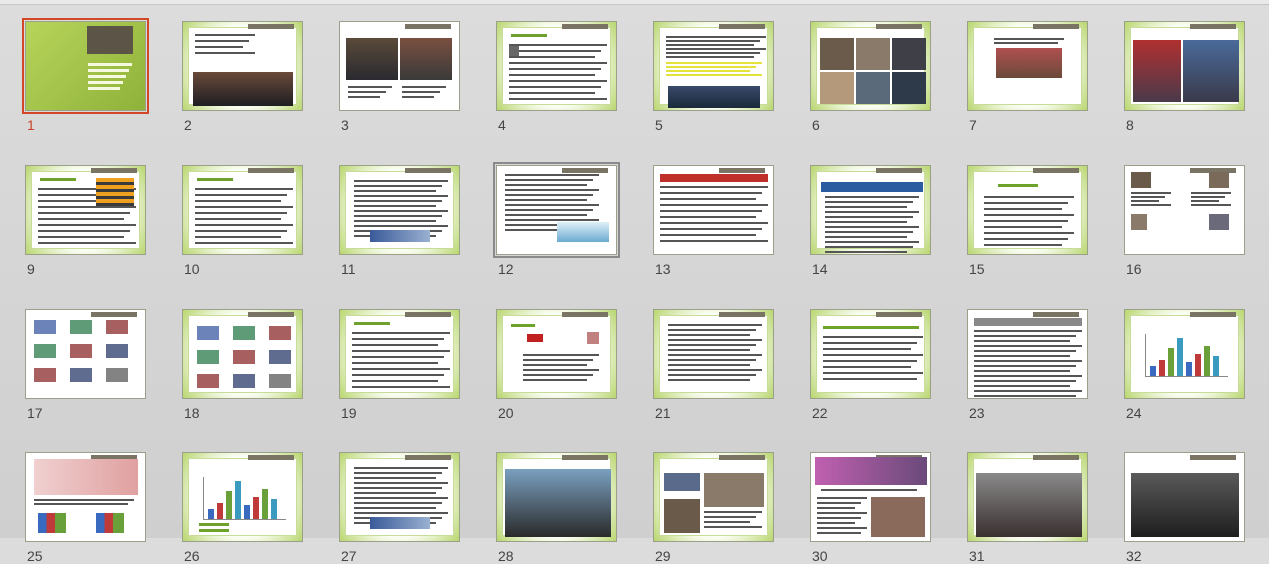  I want to click on slide-thumbnail-cell: 14, so click(858, 210).